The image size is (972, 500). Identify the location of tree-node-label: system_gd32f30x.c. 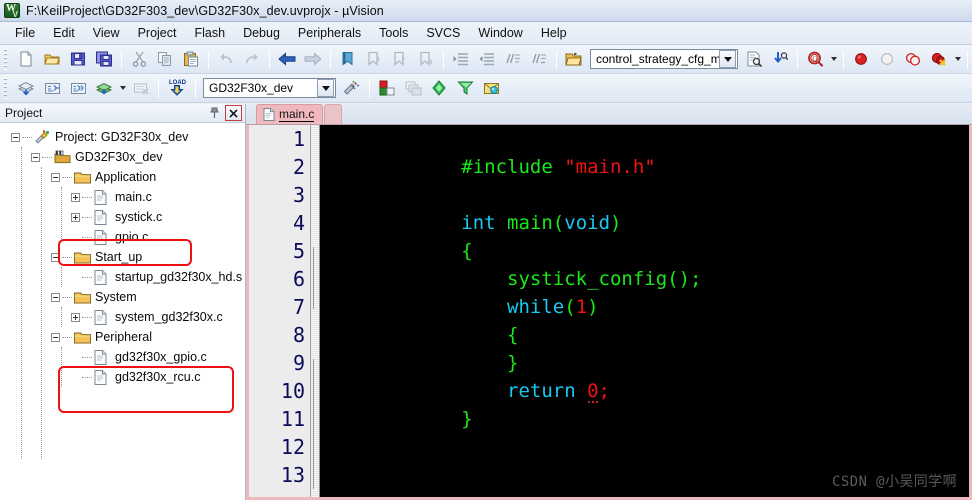
(169, 316).